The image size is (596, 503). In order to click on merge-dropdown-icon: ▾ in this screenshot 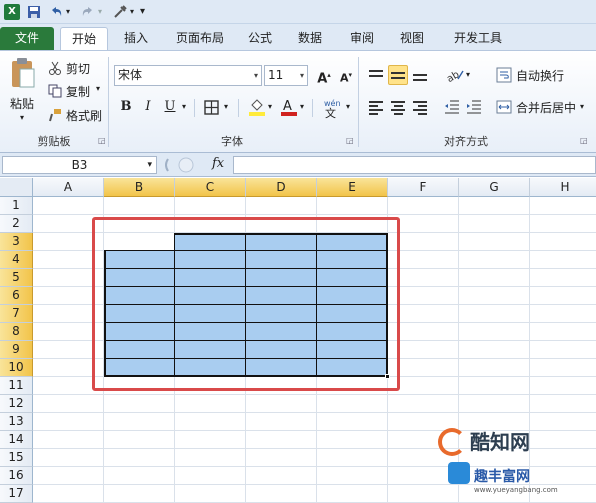, I will do `click(582, 106)`.